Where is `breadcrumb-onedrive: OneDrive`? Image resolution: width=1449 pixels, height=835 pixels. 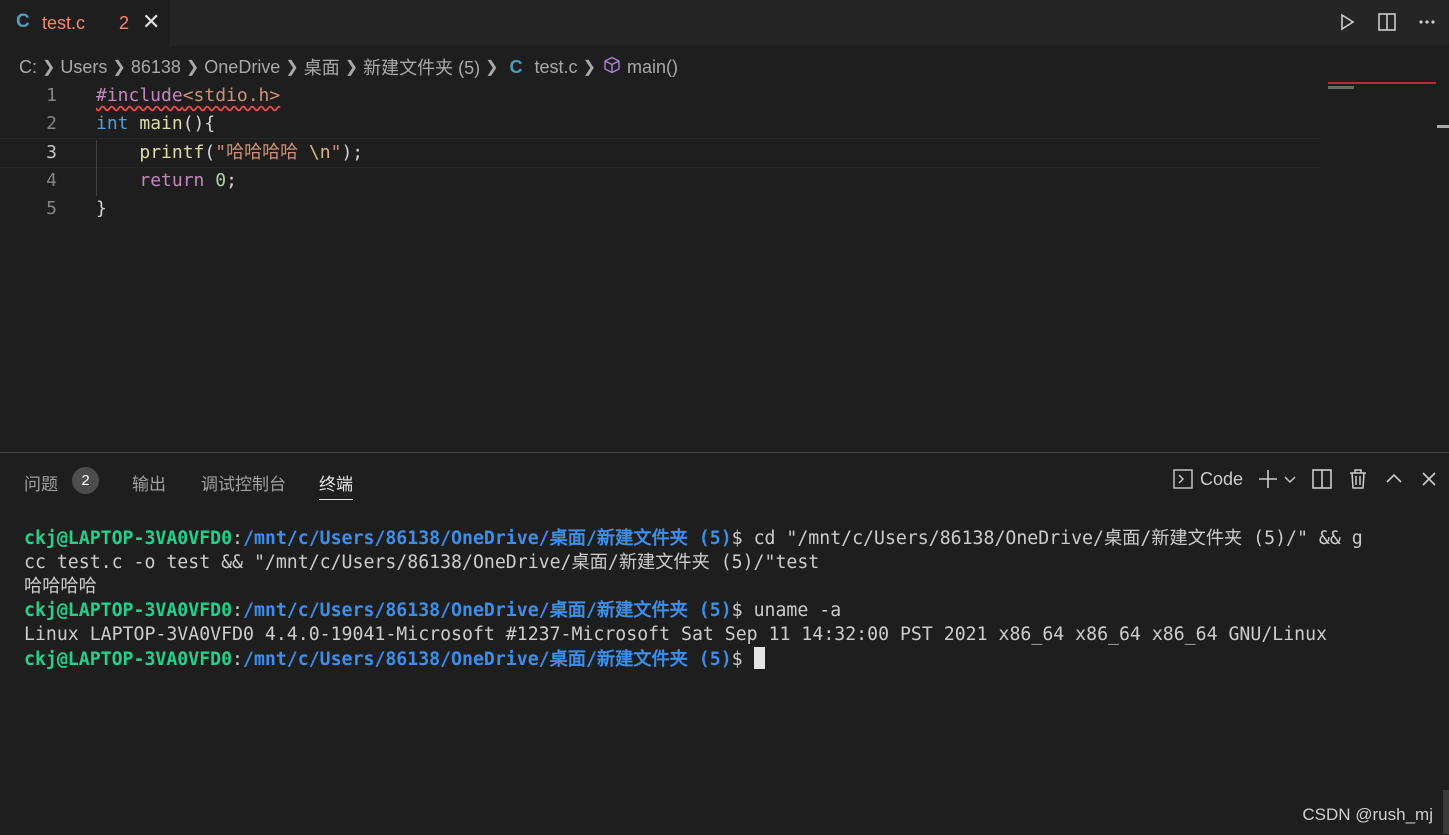
breadcrumb-onedrive: OneDrive is located at coordinates (242, 67).